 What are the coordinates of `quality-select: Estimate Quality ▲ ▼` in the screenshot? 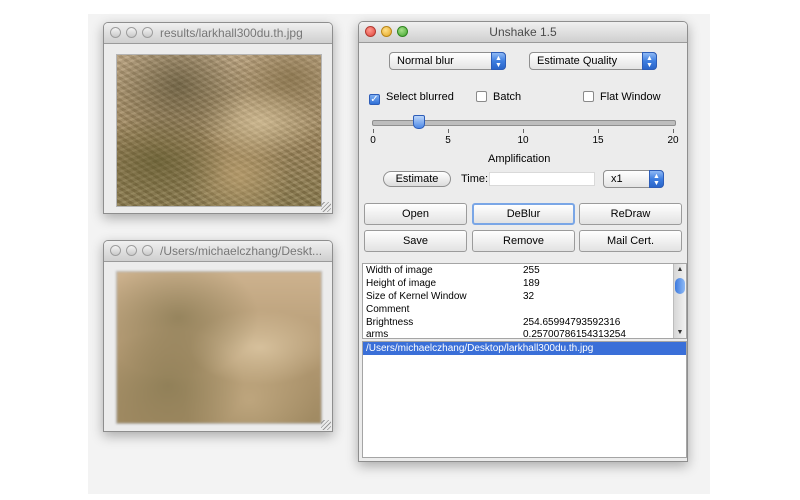 It's located at (593, 61).